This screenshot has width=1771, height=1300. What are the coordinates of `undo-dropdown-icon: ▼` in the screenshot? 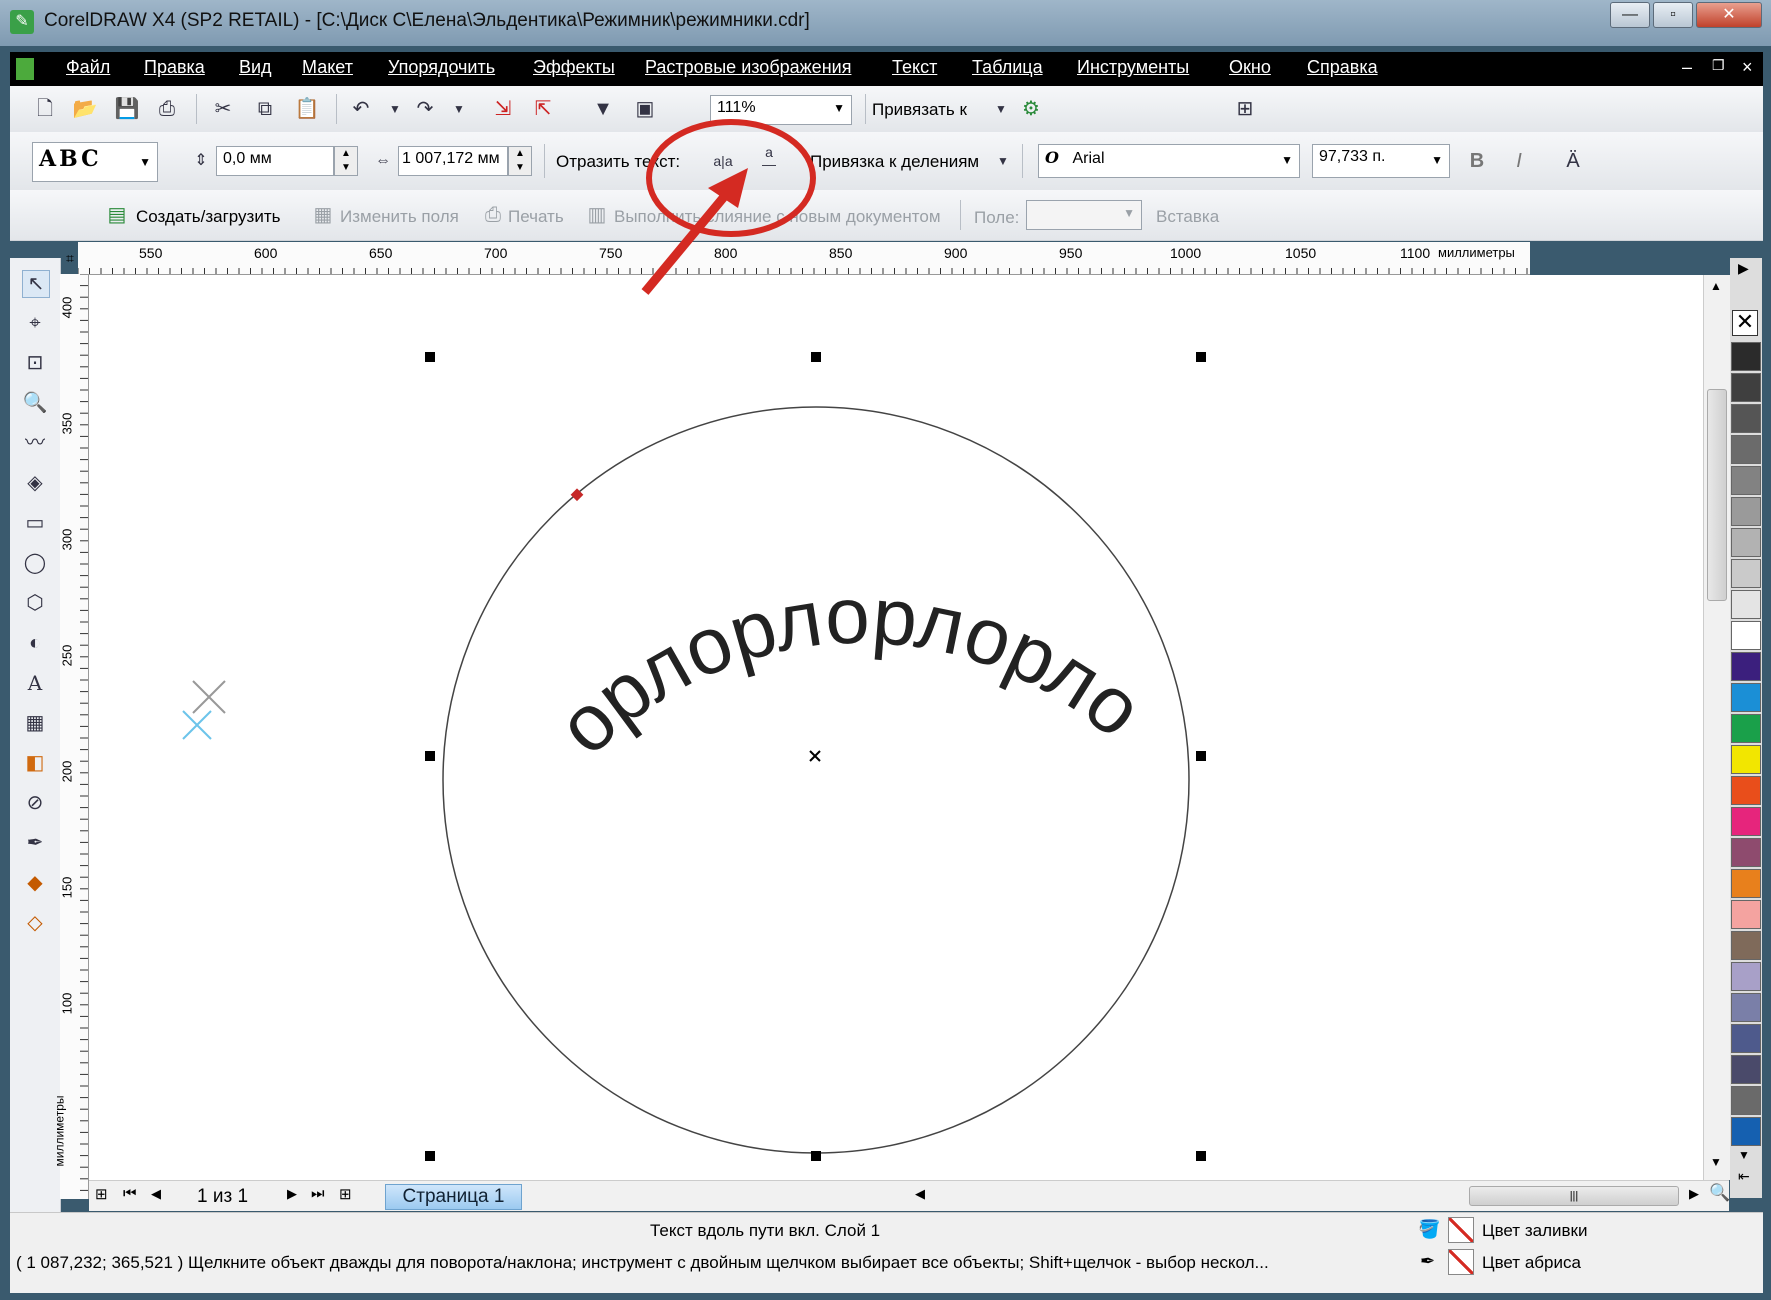 It's located at (395, 109).